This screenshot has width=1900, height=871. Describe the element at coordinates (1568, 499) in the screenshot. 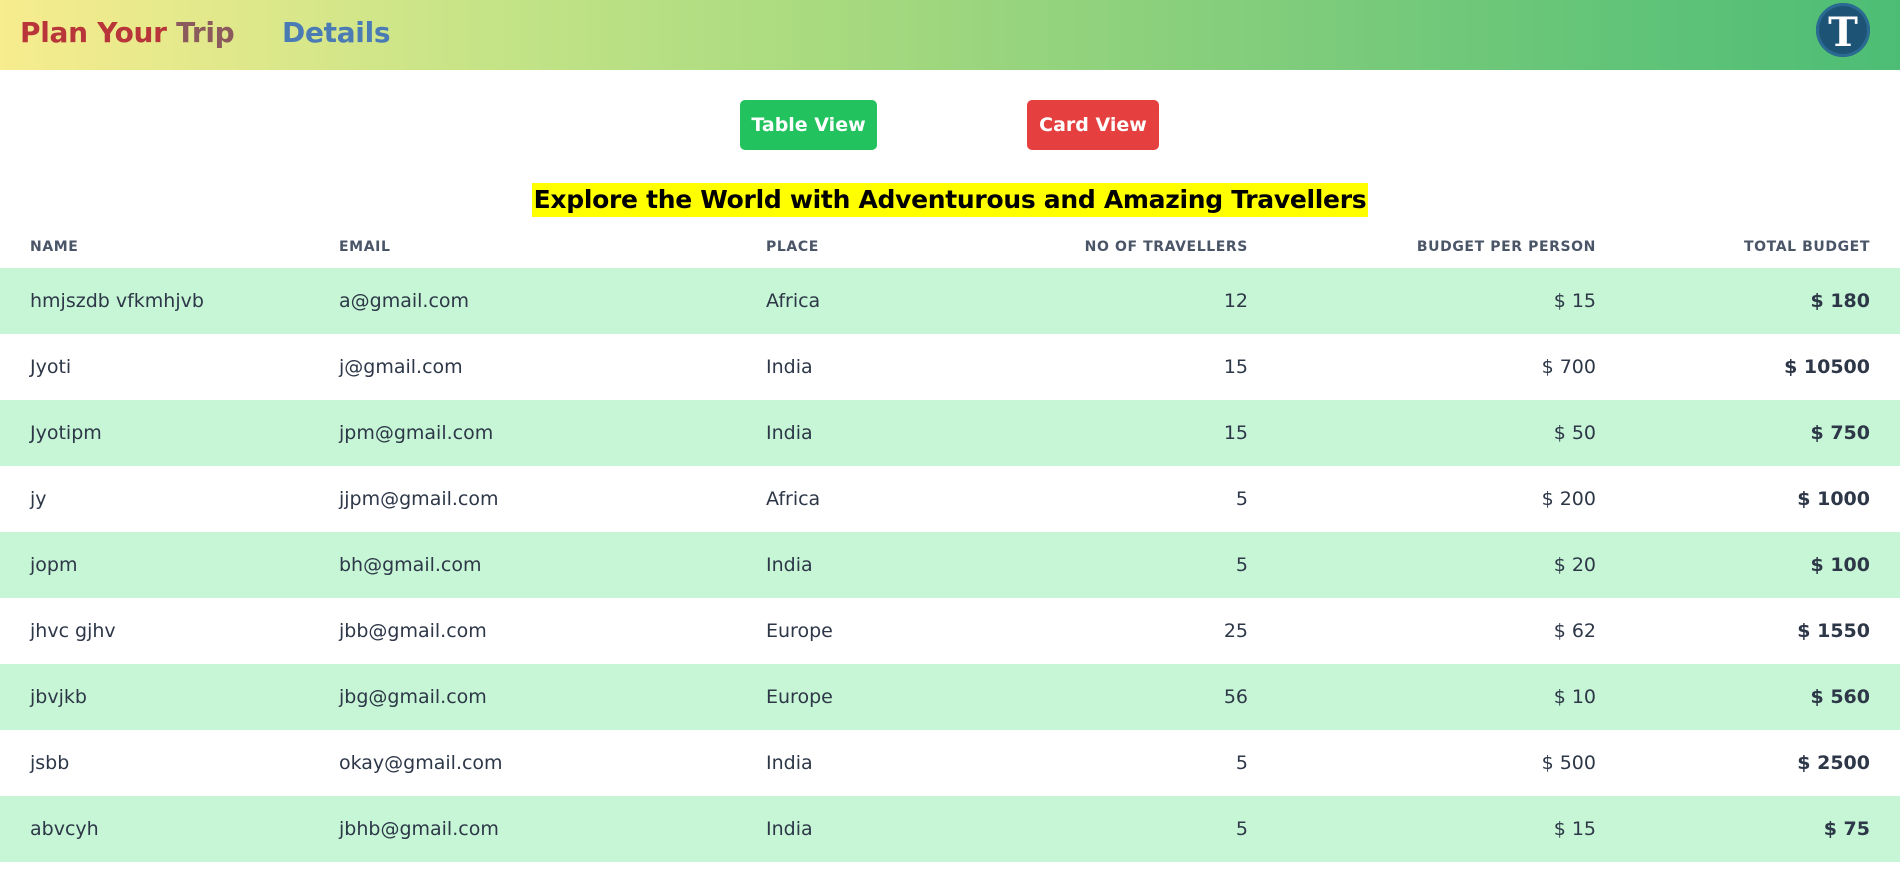

I see `cell-budget-per-person: $ 200` at that location.